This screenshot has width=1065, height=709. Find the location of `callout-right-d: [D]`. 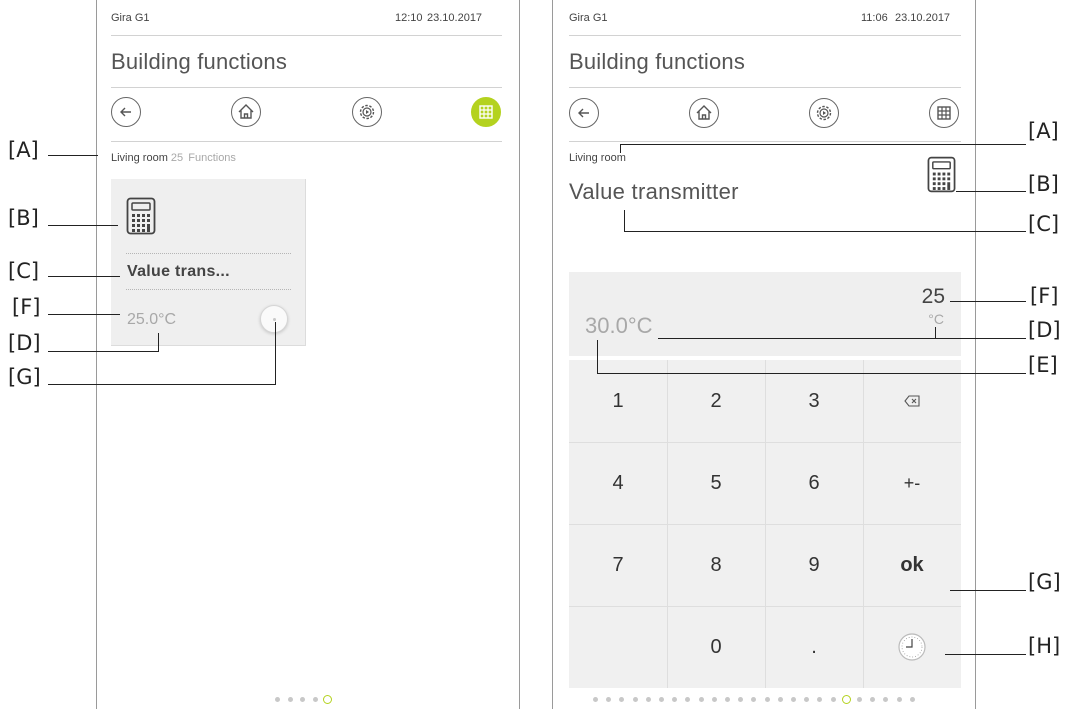

callout-right-d: [D] is located at coordinates (1044, 330).